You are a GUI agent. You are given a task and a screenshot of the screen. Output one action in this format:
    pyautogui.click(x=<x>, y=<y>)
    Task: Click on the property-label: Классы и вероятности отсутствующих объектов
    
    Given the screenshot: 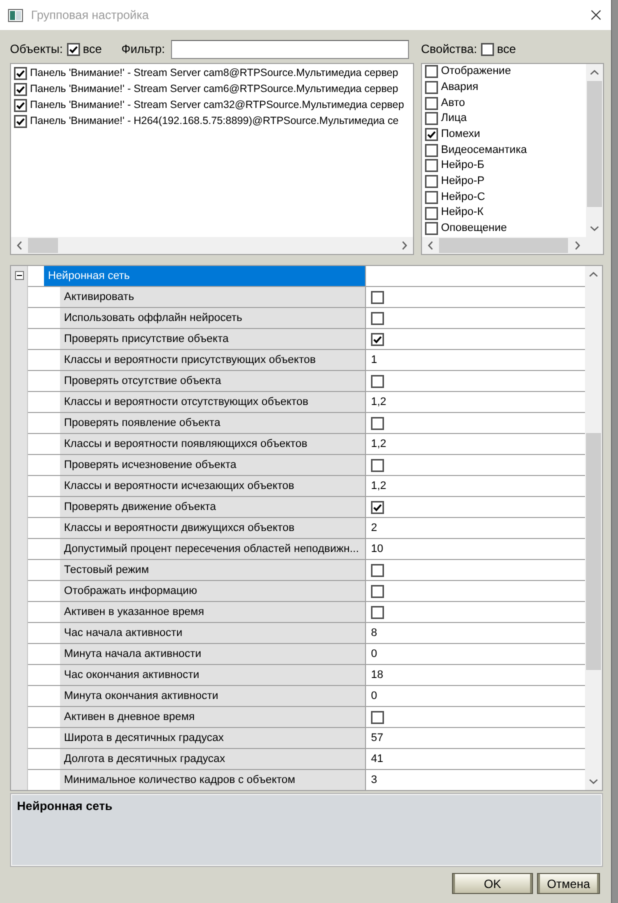 What is the action you would take?
    pyautogui.click(x=212, y=402)
    